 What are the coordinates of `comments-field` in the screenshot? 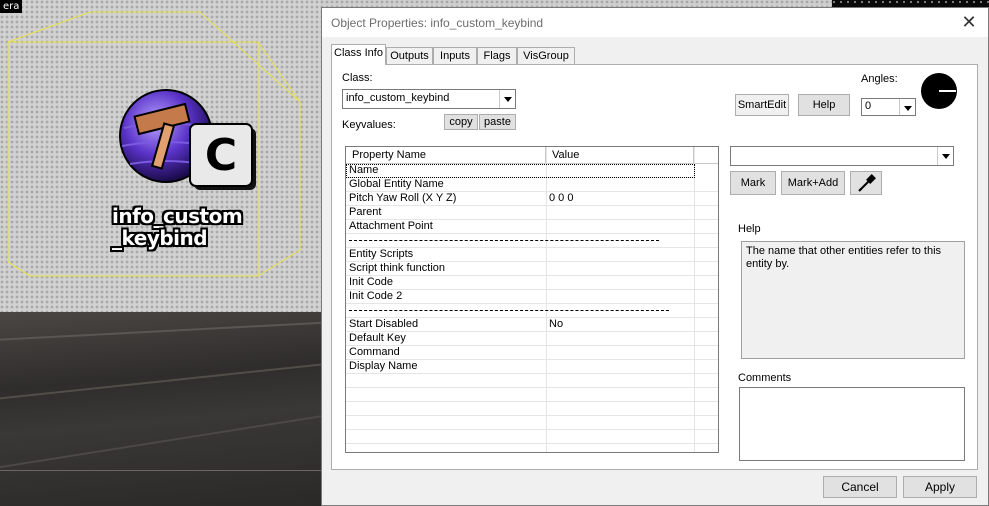 It's located at (852, 424).